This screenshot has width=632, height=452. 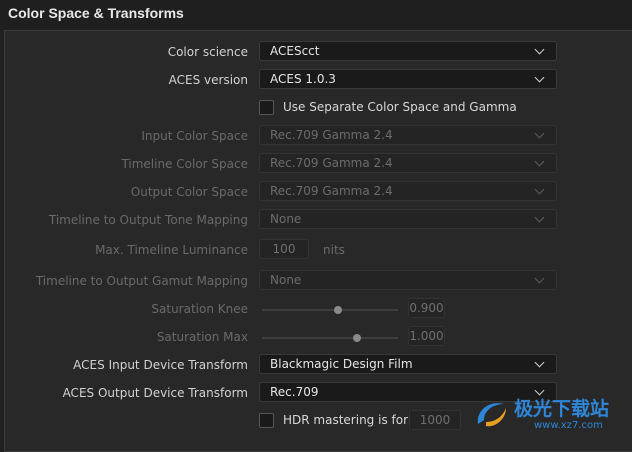 What do you see at coordinates (303, 79) in the screenshot?
I see `aces-version-value: ACES 1.0.3` at bounding box center [303, 79].